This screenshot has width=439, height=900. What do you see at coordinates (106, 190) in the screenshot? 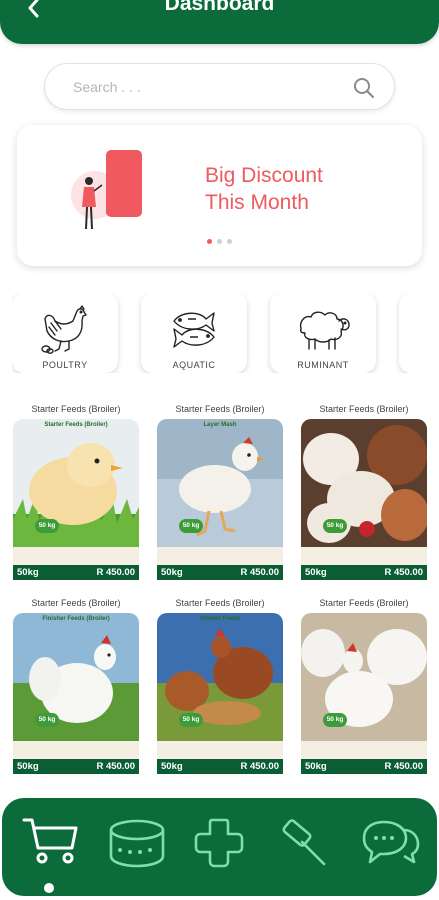
I see `promo-illustration` at bounding box center [106, 190].